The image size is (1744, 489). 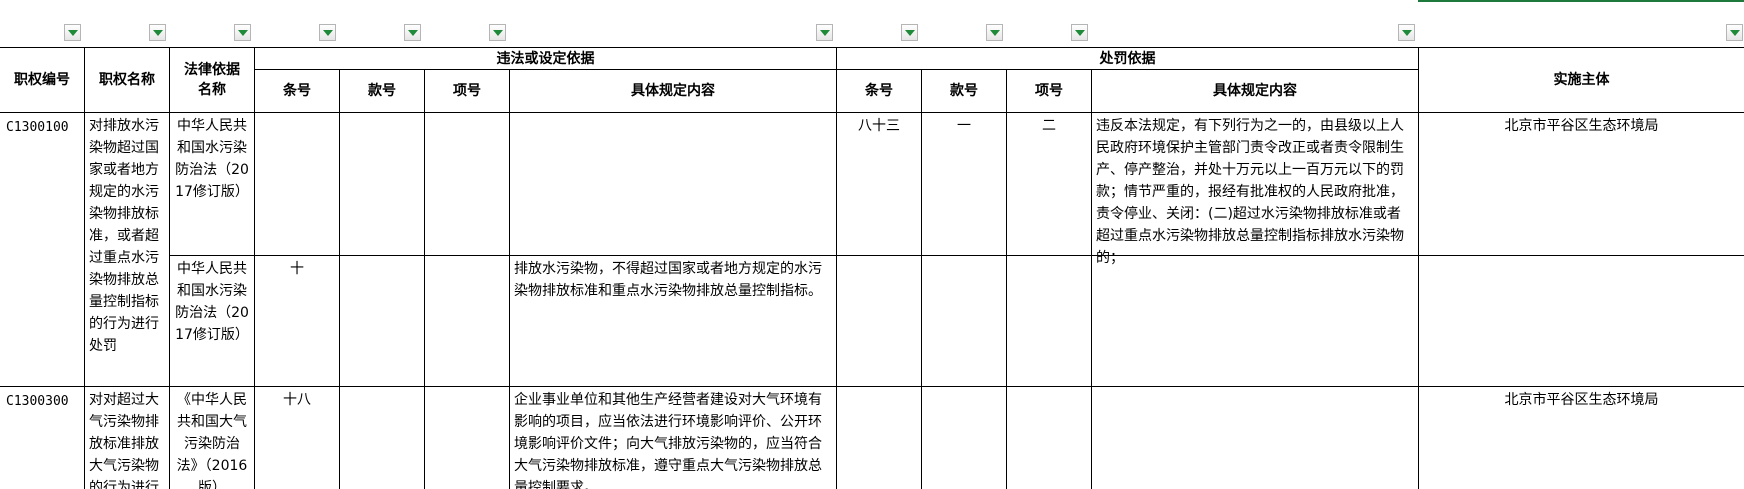 What do you see at coordinates (1049, 184) in the screenshot?
I see `cell-p-item: 二` at bounding box center [1049, 184].